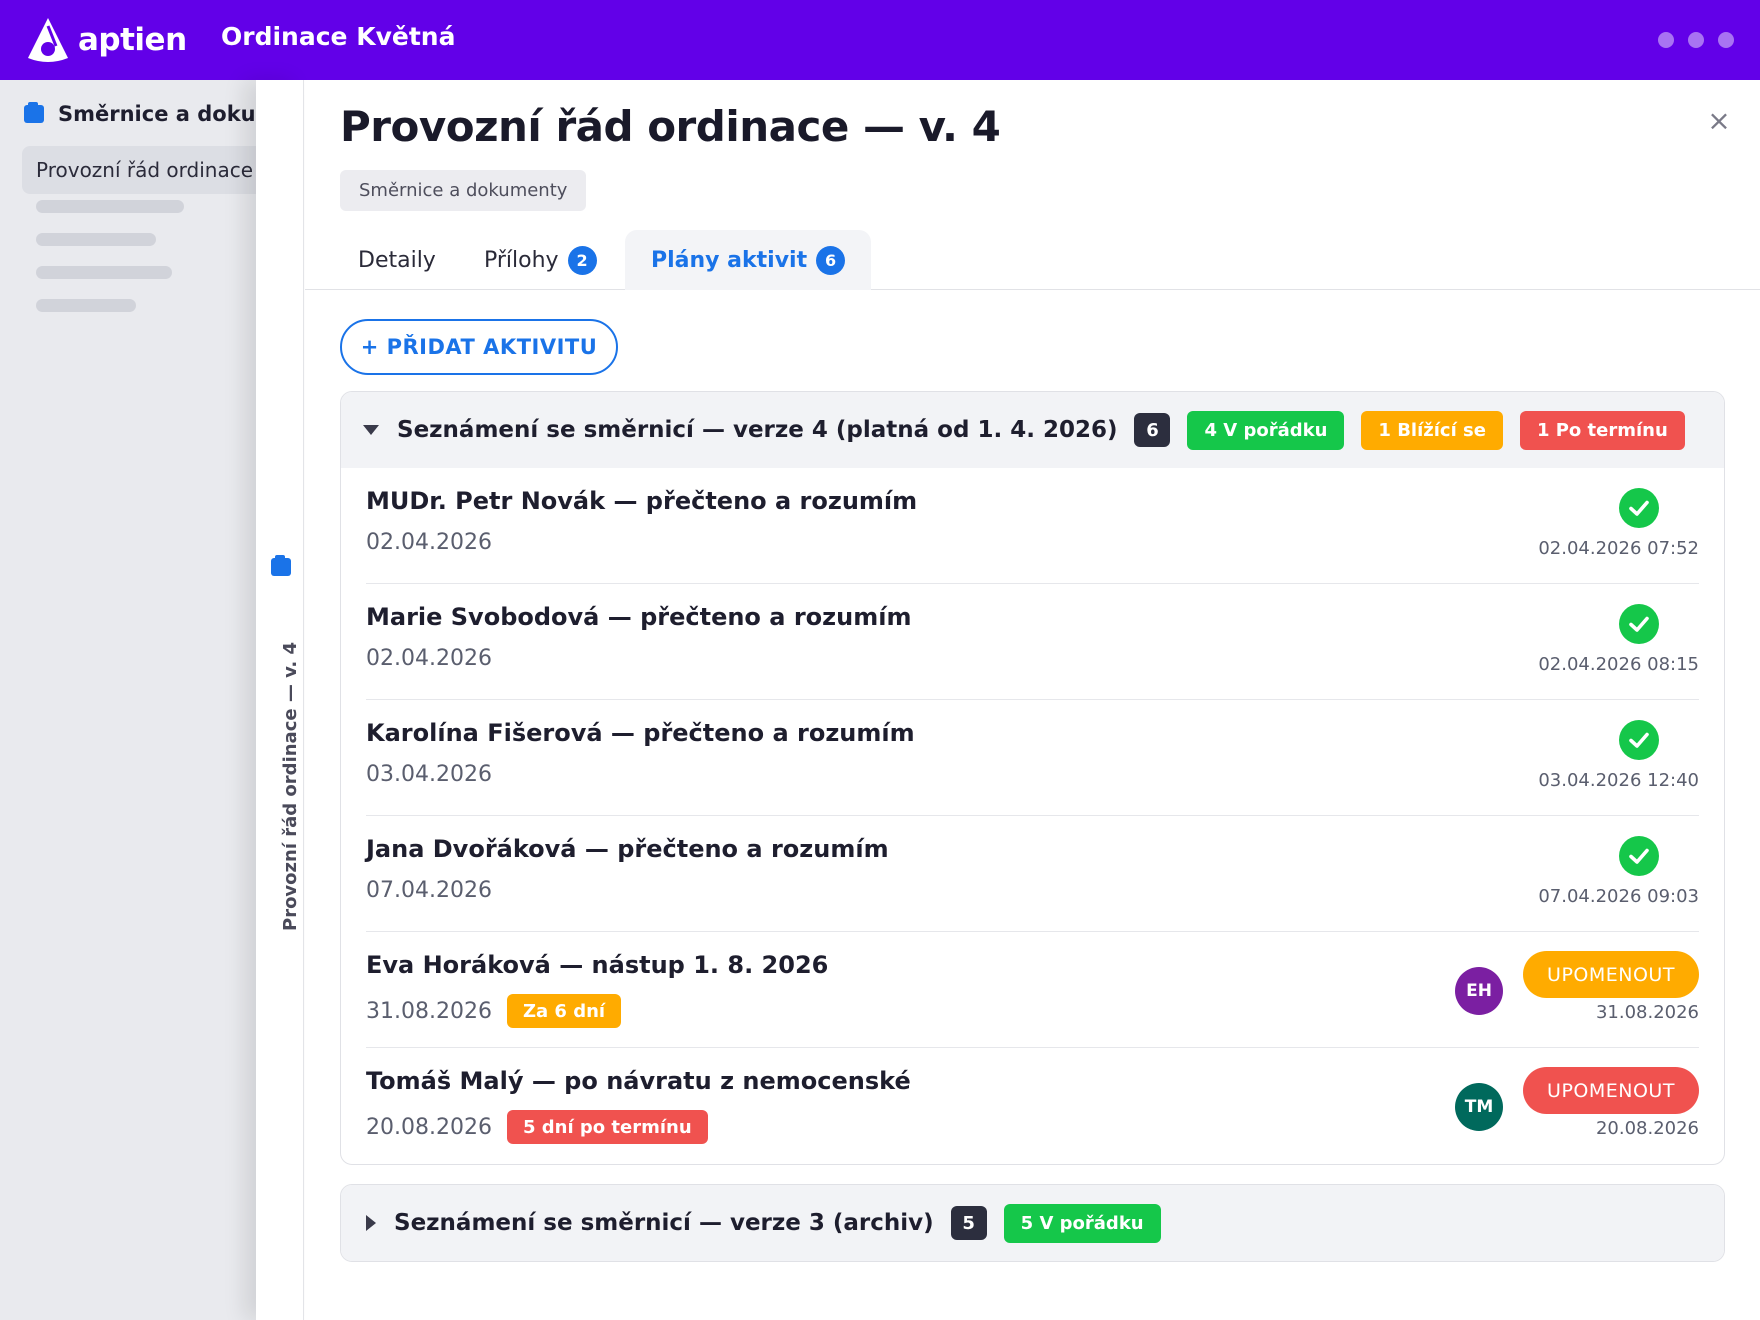 The image size is (1760, 1320). I want to click on sidebar-item-selected: Provozní řád ordinace — v. 4, so click(139, 170).